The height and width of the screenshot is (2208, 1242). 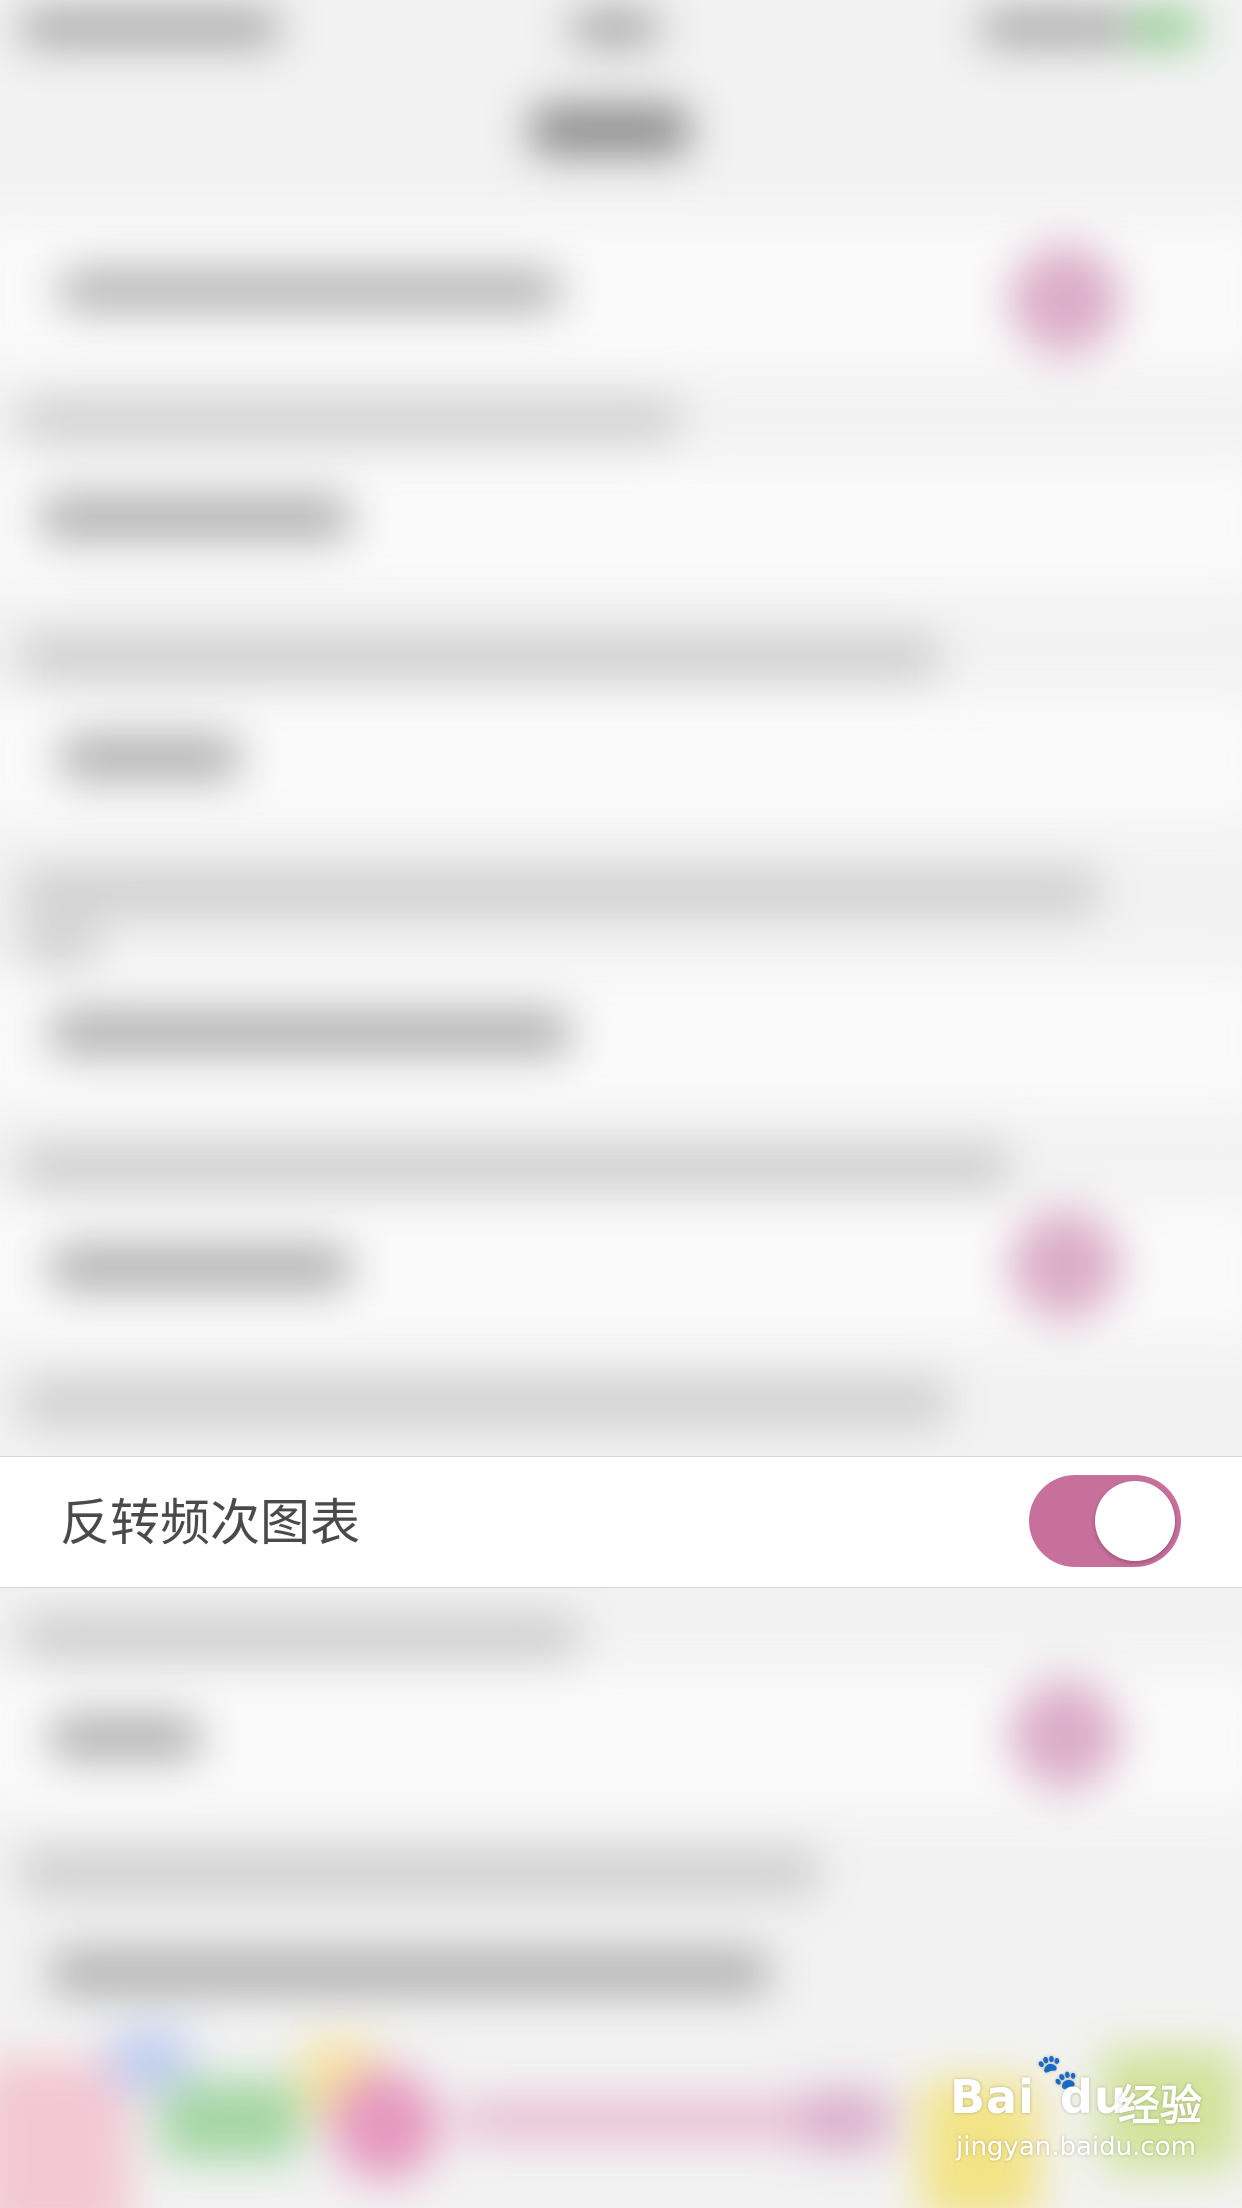 What do you see at coordinates (1076, 2147) in the screenshot?
I see `watermark-url: jingyan.baidu.com` at bounding box center [1076, 2147].